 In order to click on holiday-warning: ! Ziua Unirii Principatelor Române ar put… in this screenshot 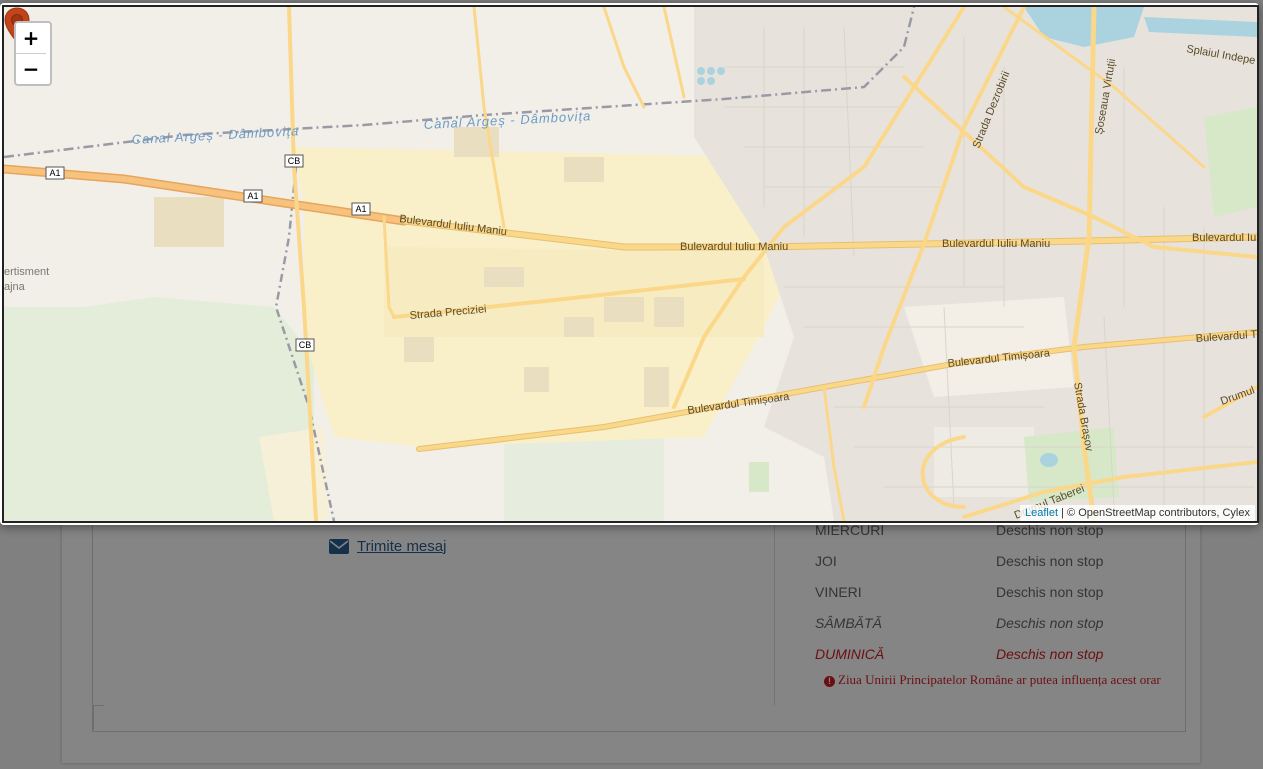, I will do `click(999, 680)`.